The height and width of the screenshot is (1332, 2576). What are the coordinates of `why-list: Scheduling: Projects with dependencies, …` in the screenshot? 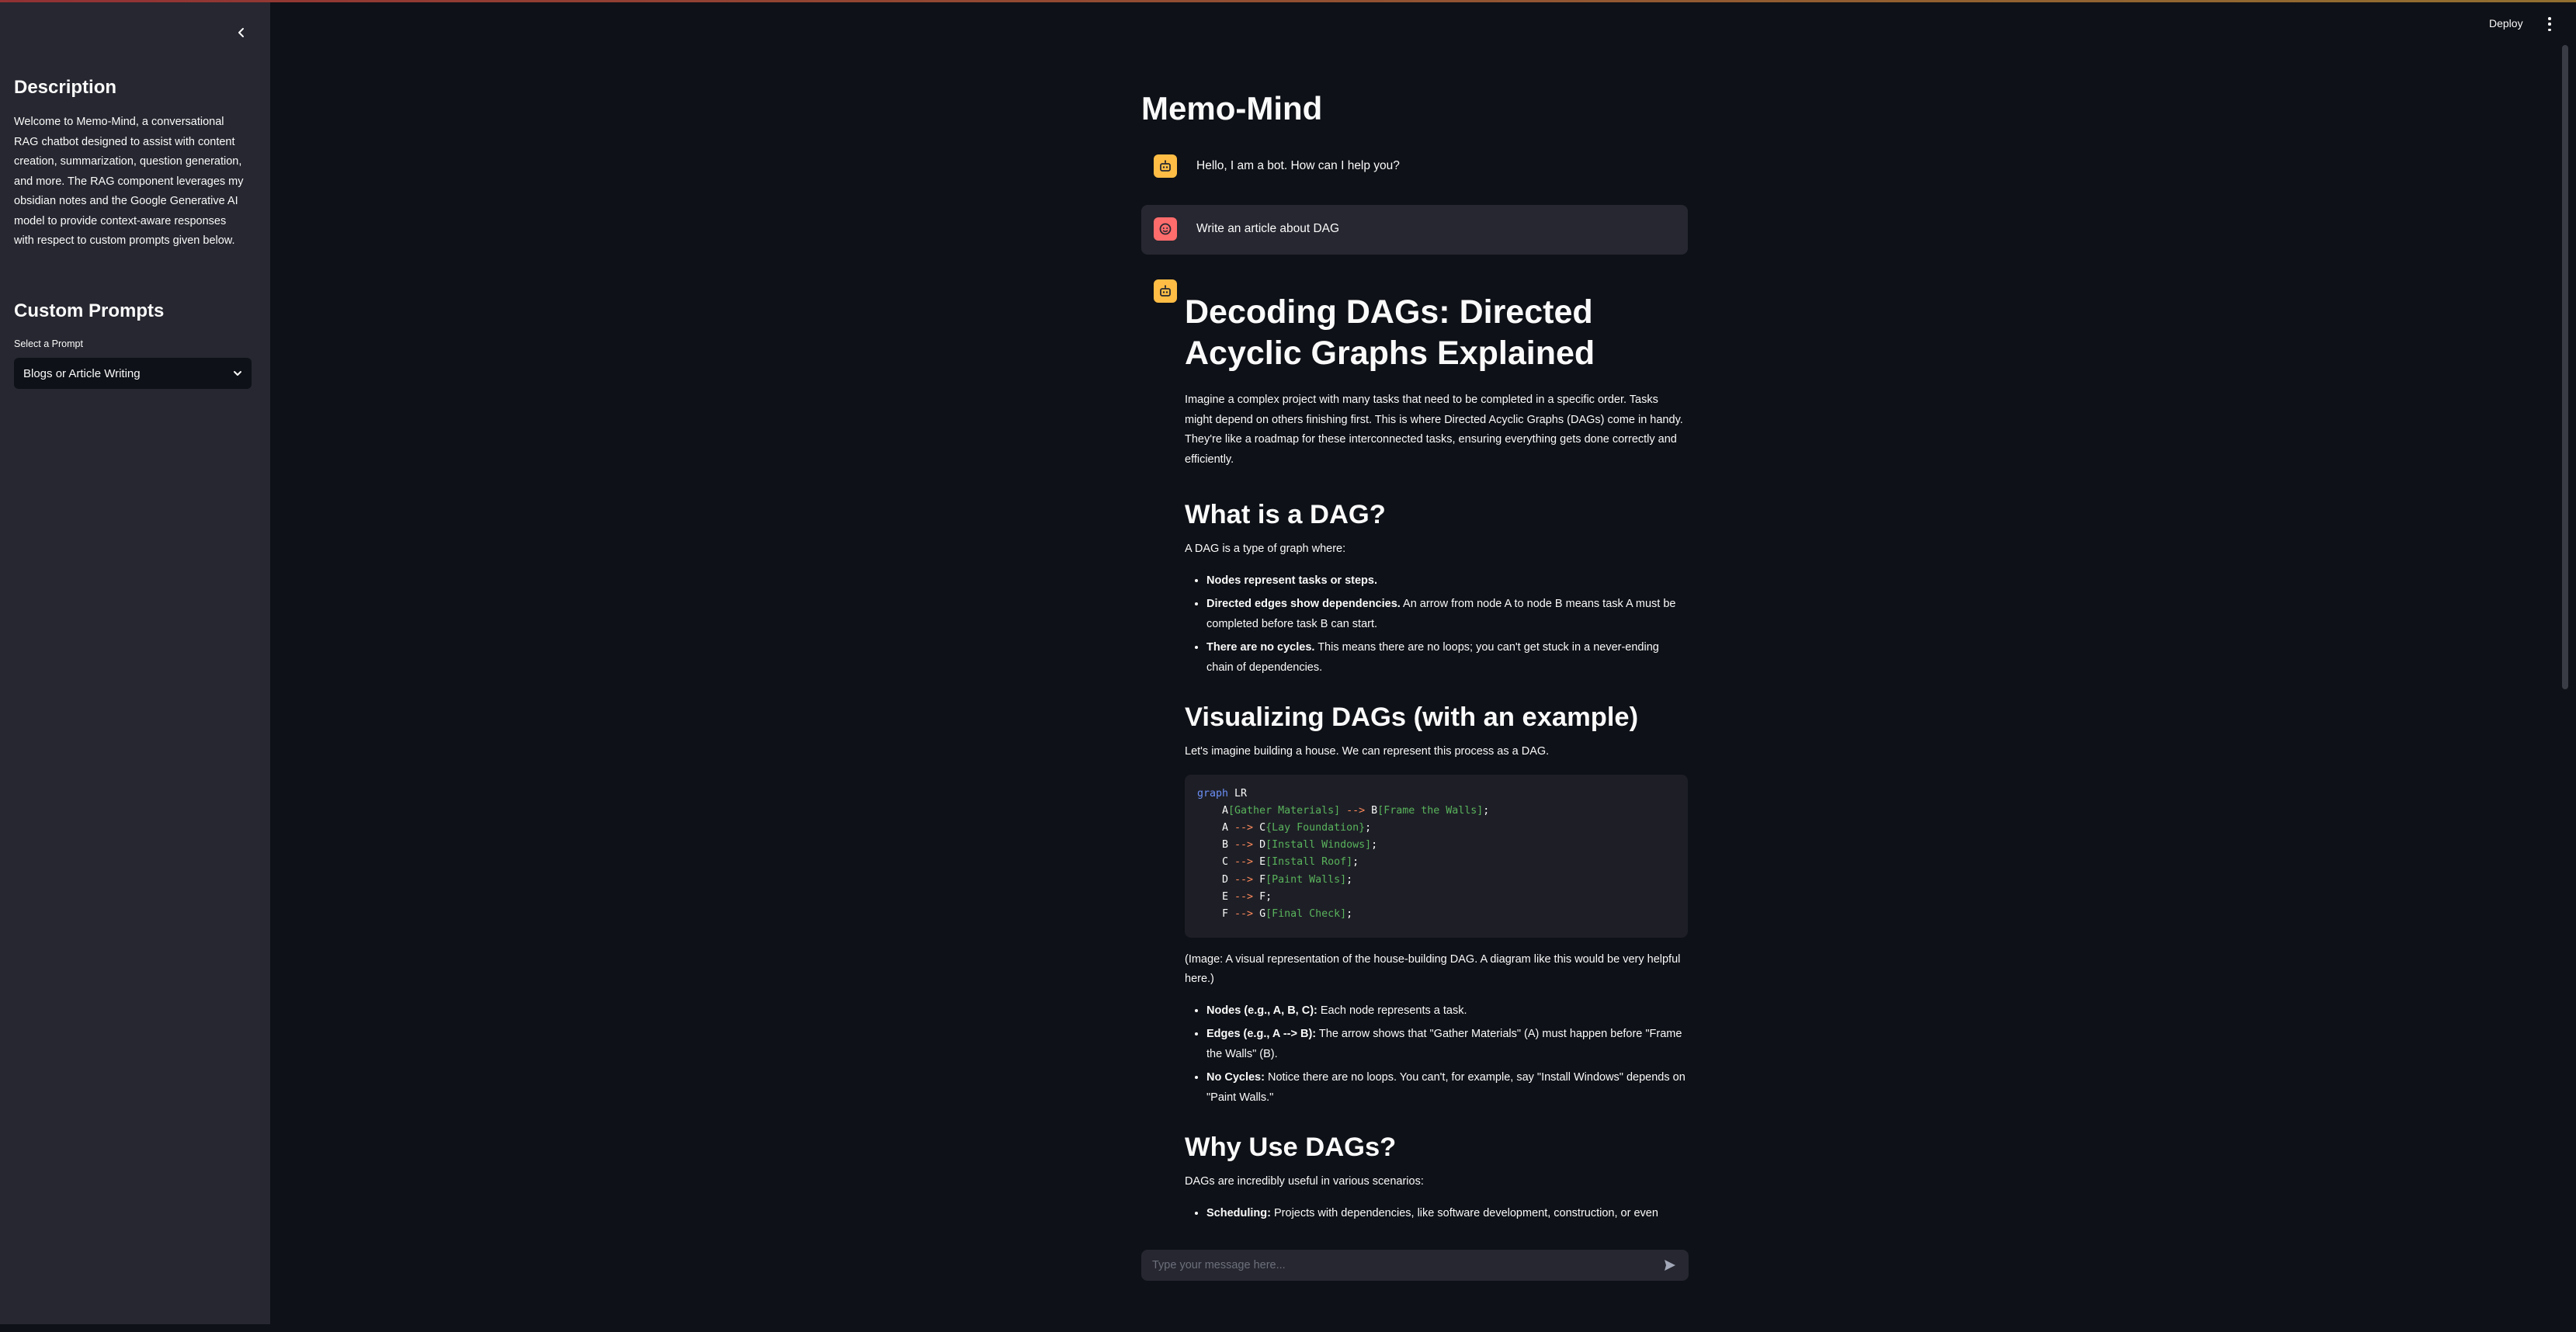 It's located at (1436, 1214).